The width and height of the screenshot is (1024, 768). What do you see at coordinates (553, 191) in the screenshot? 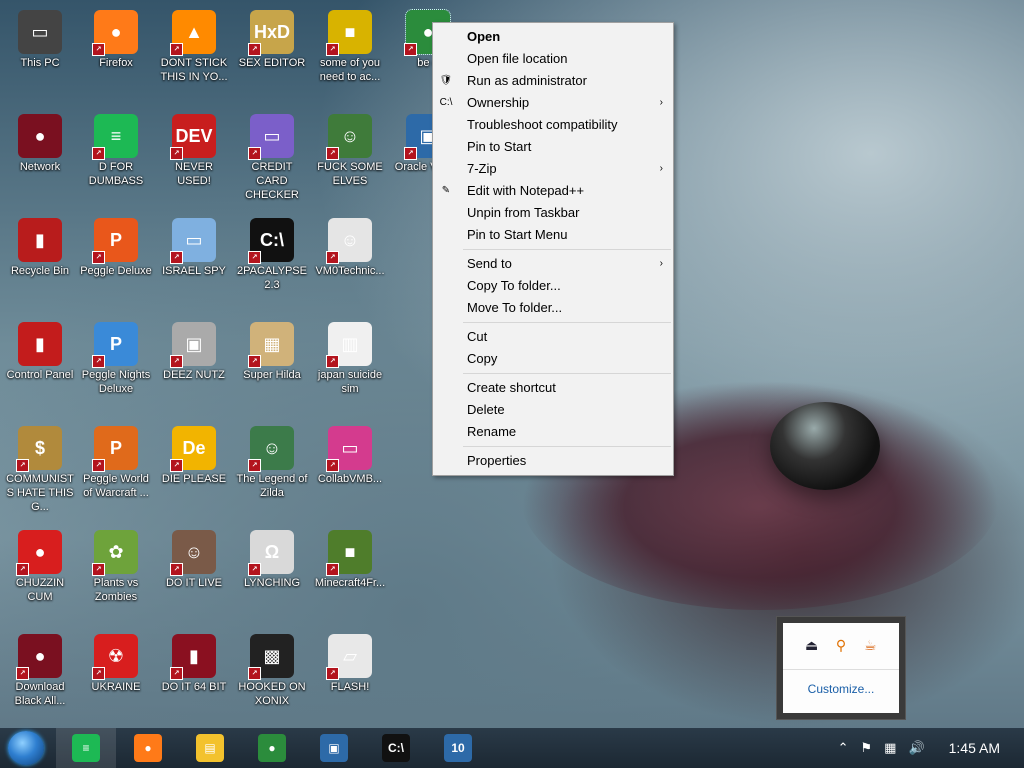
I see `menu-item-edit-with-notepad: ✎ Edit with Notepad++` at bounding box center [553, 191].